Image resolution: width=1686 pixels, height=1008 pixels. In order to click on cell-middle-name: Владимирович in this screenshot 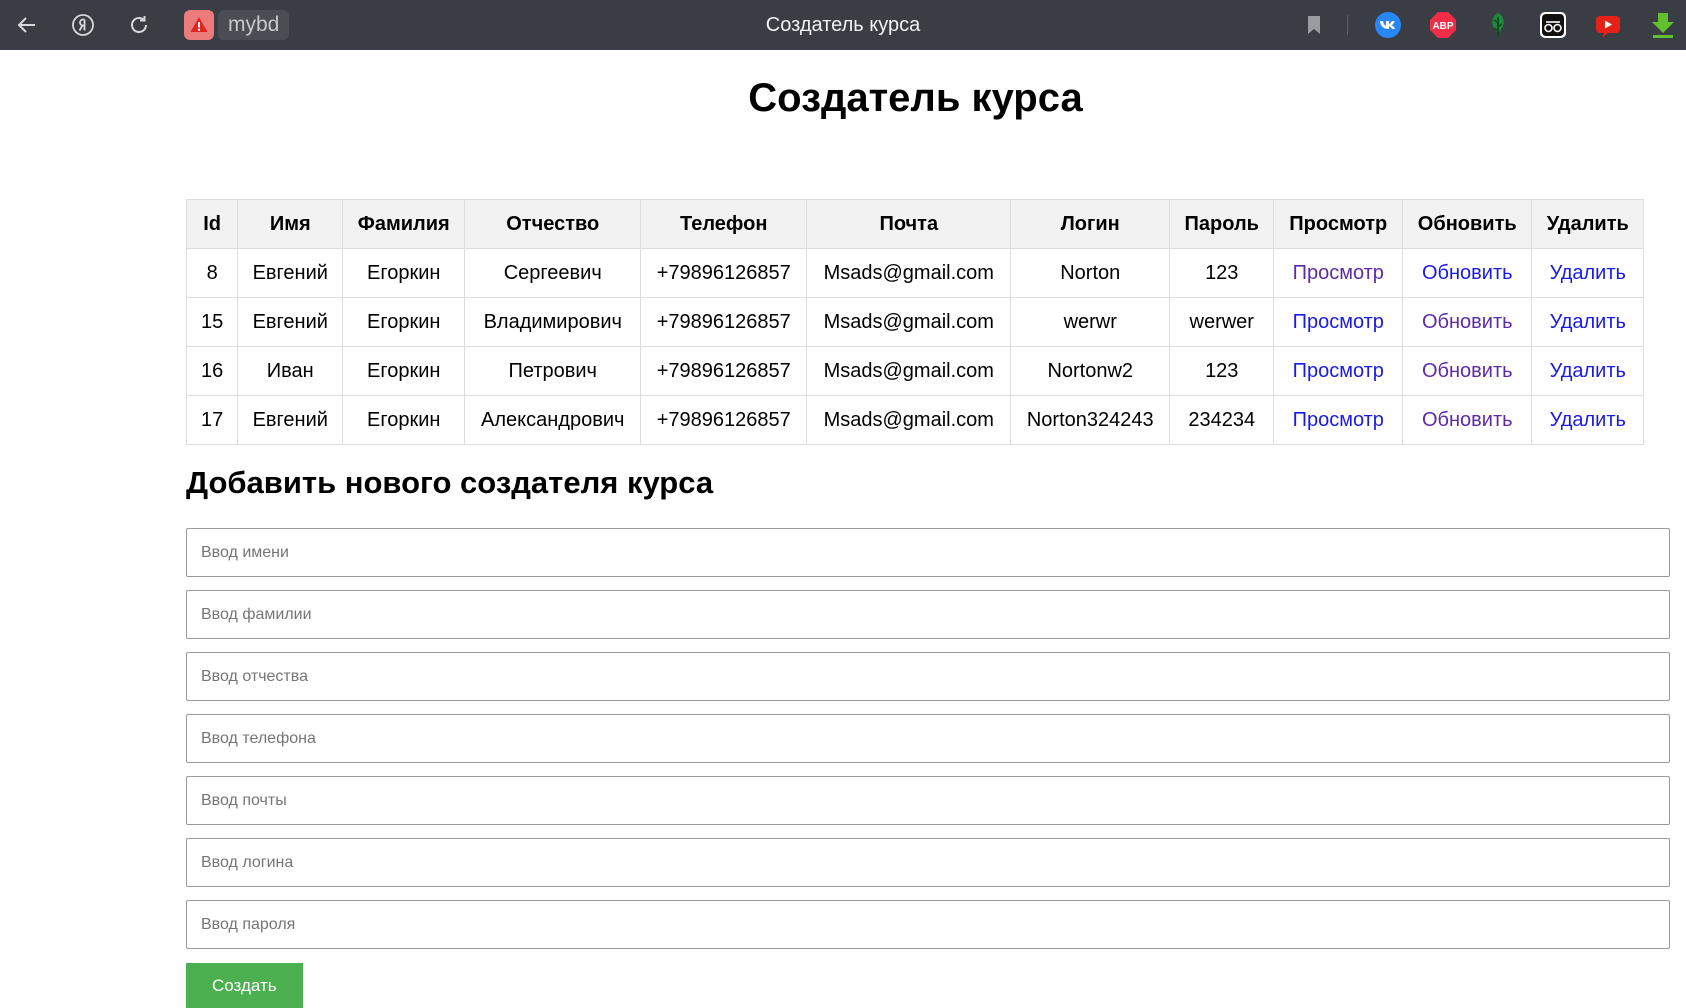, I will do `click(553, 322)`.